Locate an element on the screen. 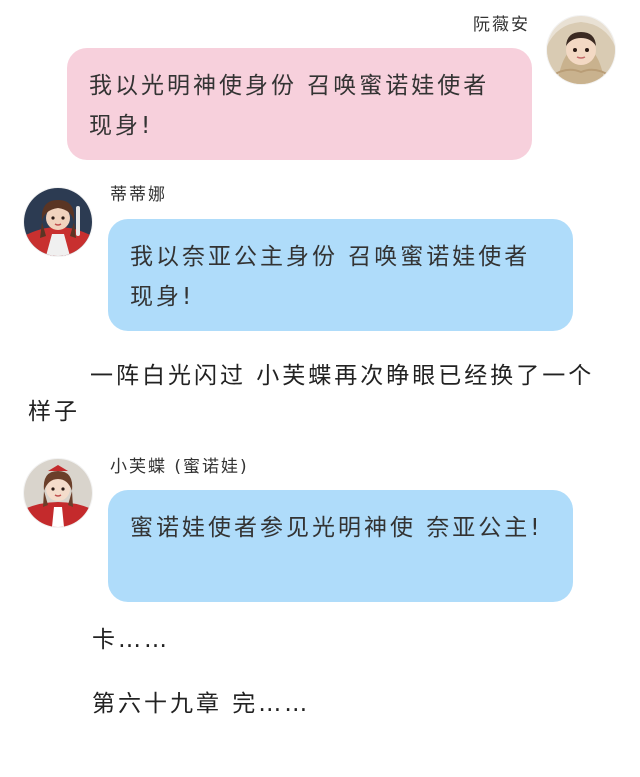  narration-transformation: 一阵白光闪过 小芙蝶再次睁眼已经换了一个样子 is located at coordinates (311, 394).